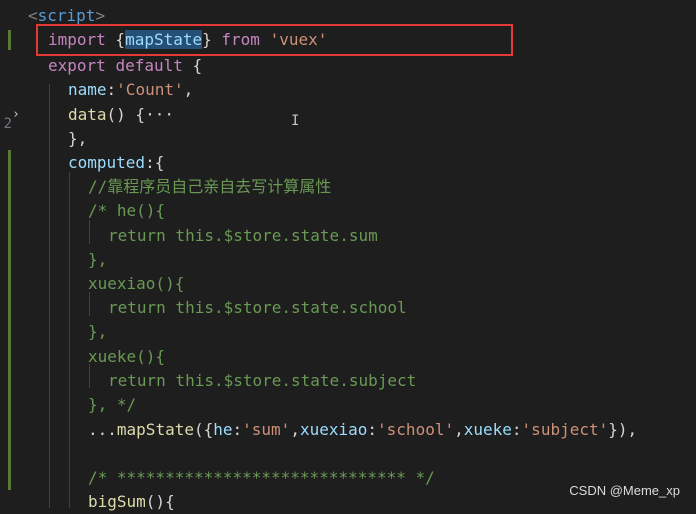 The height and width of the screenshot is (514, 696). I want to click on code-line: },, so click(77, 139).